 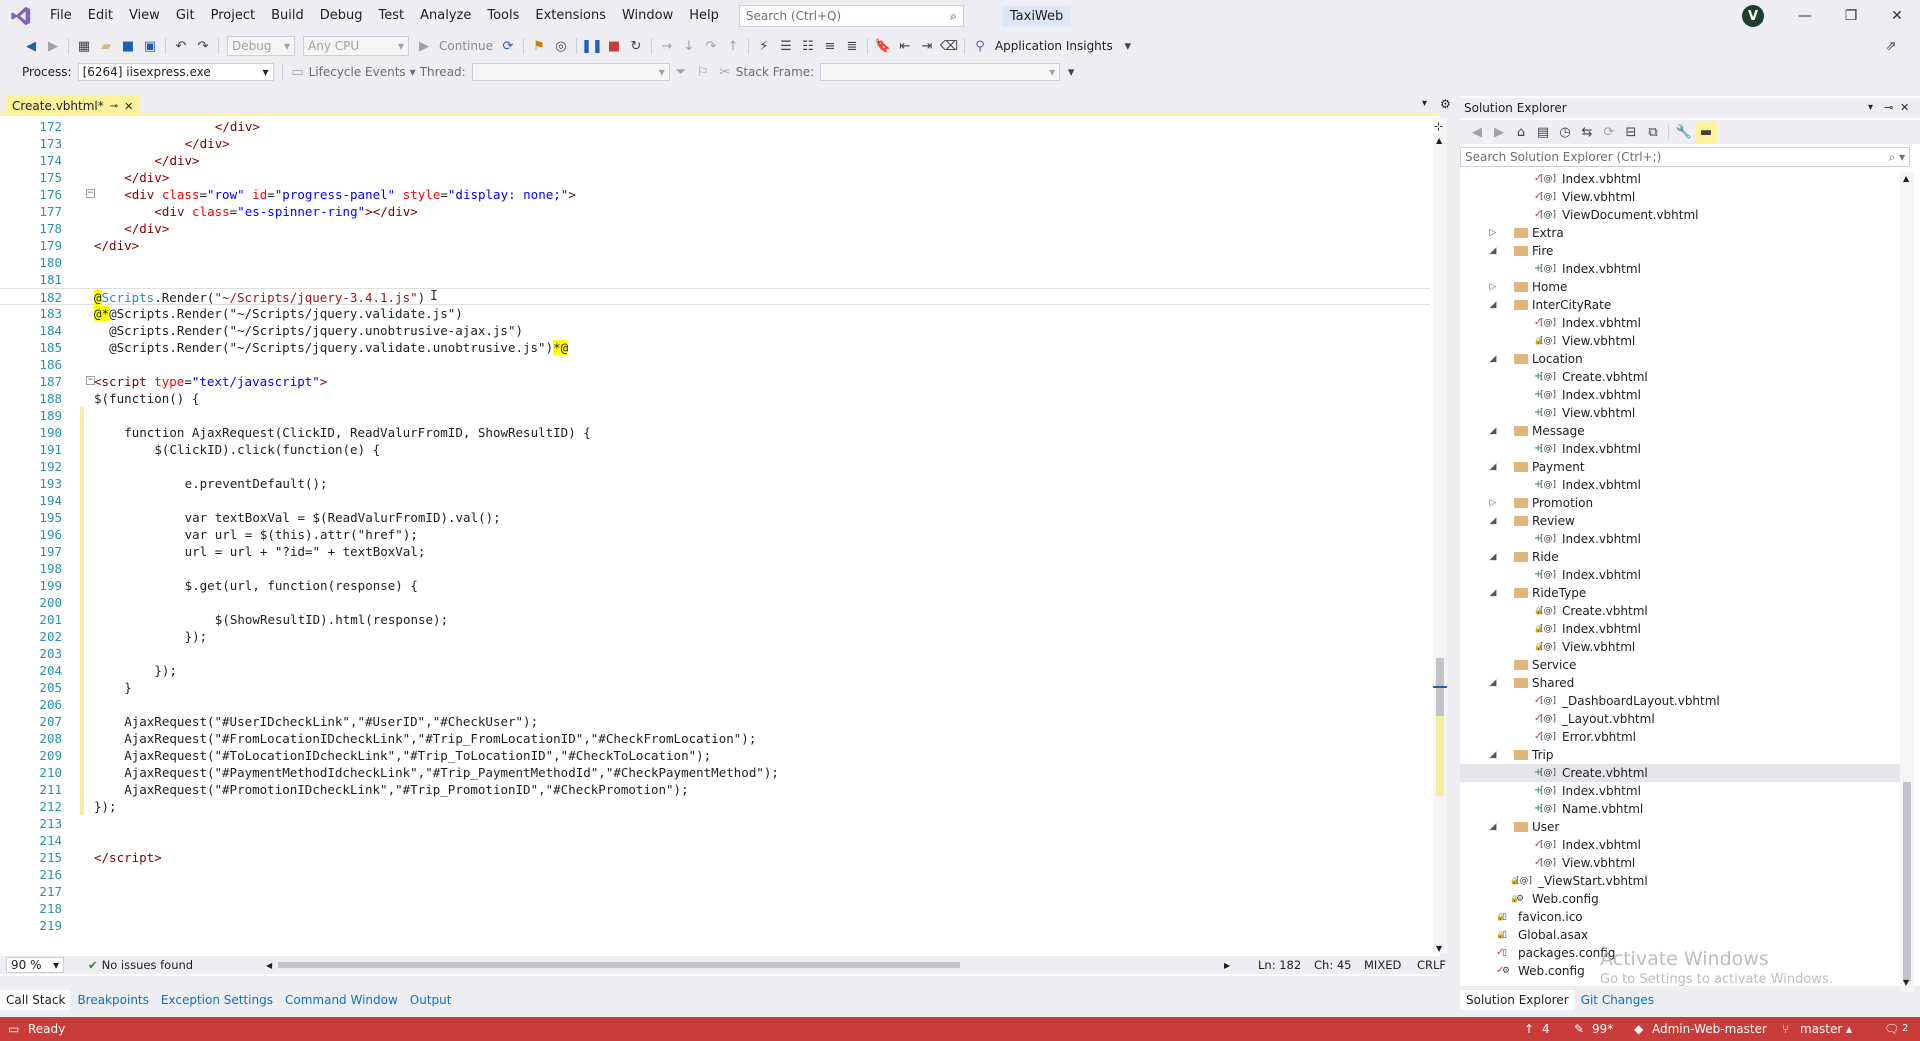 What do you see at coordinates (715, 126) in the screenshot?
I see `code-line: 172 </div>` at bounding box center [715, 126].